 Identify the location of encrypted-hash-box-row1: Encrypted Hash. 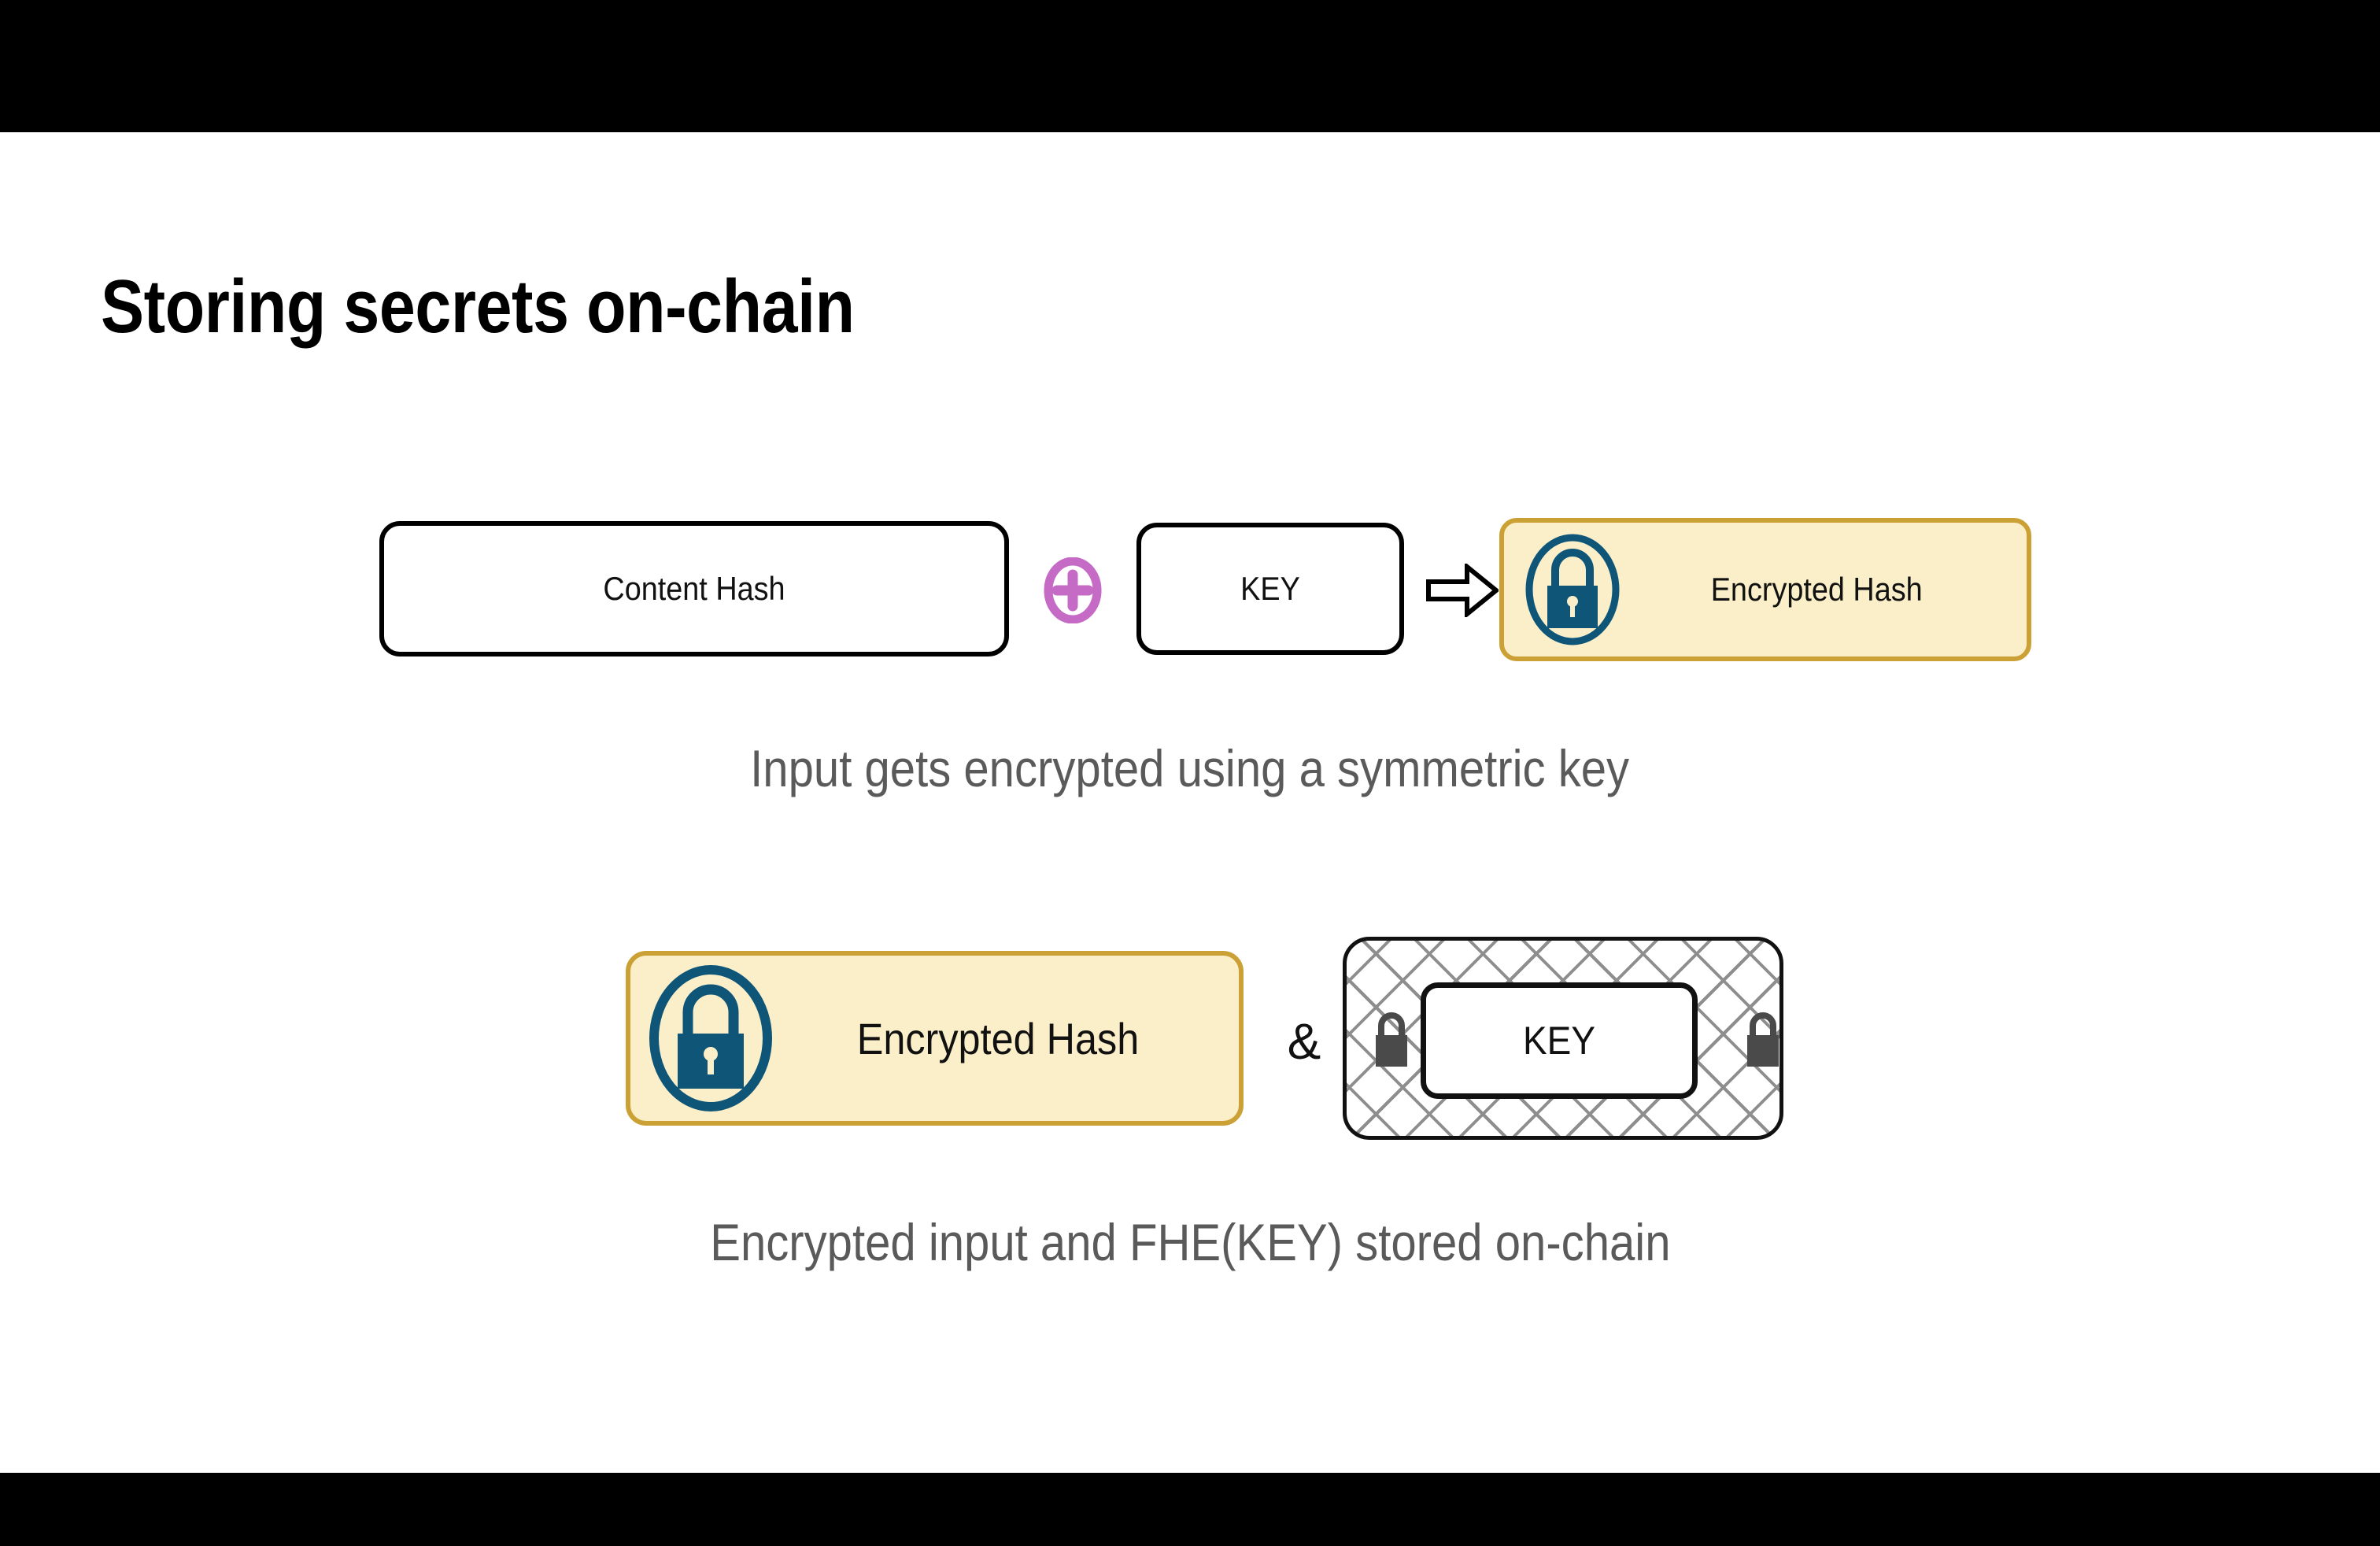
(1765, 589).